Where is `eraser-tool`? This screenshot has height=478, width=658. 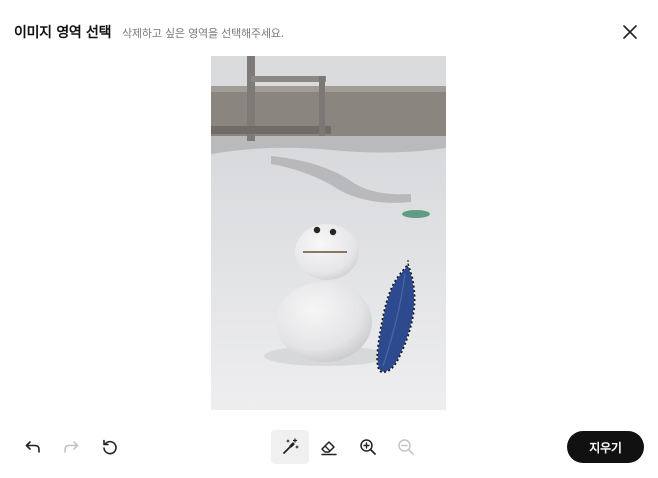 eraser-tool is located at coordinates (329, 447).